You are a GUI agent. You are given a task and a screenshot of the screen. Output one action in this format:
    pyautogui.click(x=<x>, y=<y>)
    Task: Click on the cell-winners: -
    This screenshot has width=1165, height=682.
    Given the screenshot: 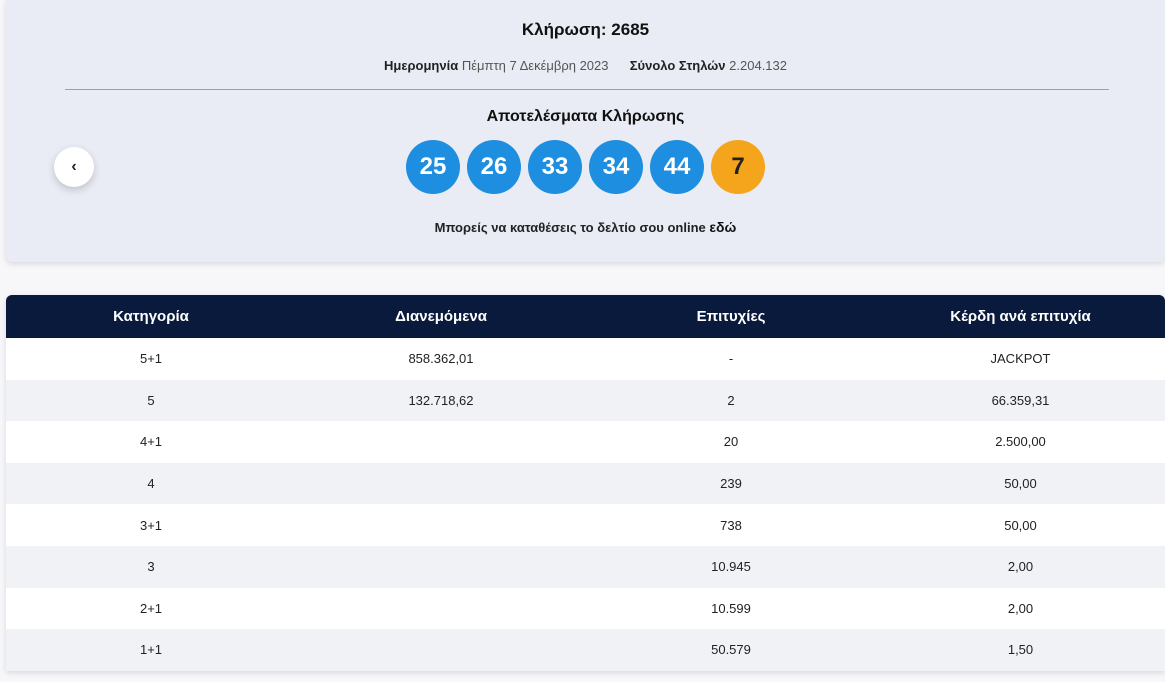 What is the action you would take?
    pyautogui.click(x=731, y=359)
    